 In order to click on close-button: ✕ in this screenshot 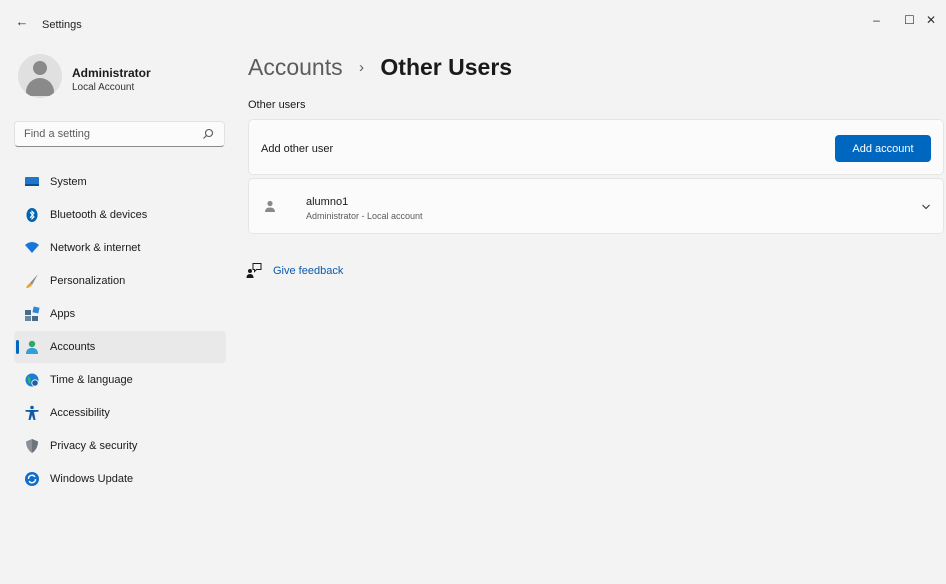, I will do `click(936, 20)`.